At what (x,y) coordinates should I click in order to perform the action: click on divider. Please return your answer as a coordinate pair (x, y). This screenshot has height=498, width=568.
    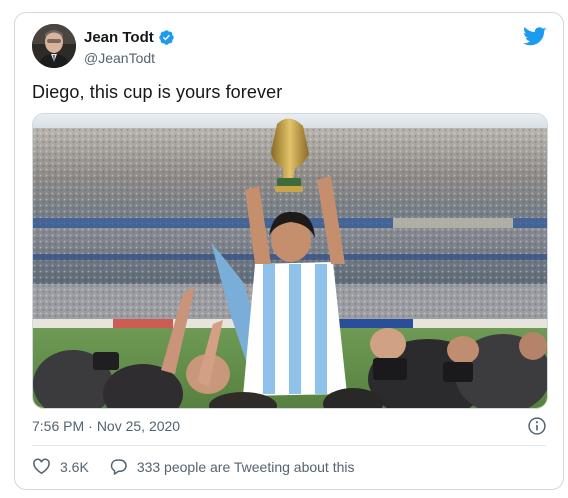
    Looking at the image, I should click on (289, 445).